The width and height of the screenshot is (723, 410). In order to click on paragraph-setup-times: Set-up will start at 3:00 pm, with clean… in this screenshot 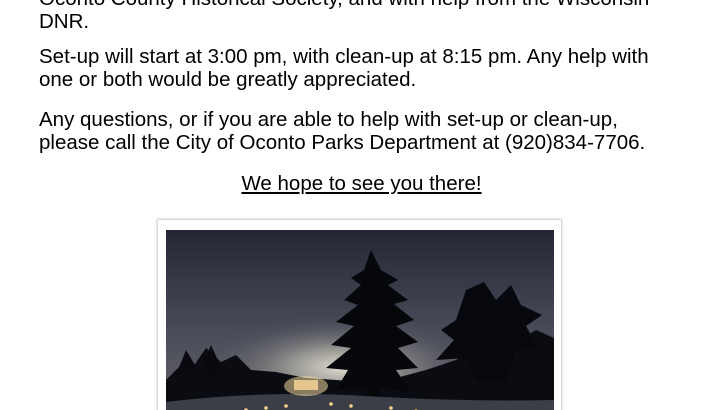, I will do `click(369, 68)`.